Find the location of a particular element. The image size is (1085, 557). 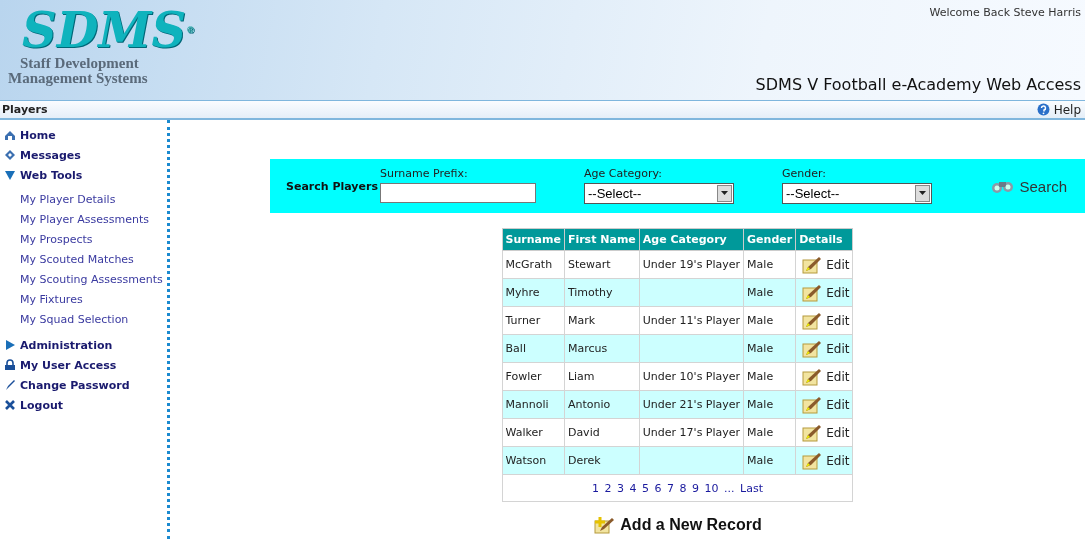

table-cell: Antonio is located at coordinates (589, 404).